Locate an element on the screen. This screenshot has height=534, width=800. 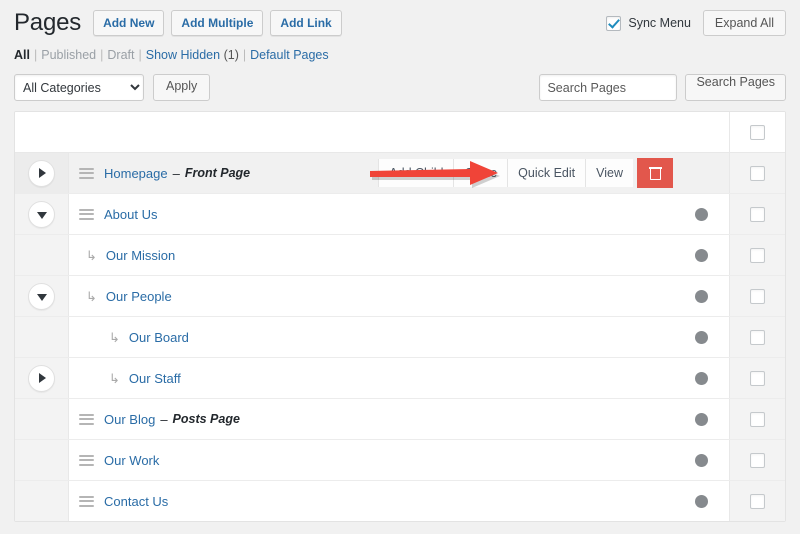
table-row: About Us is located at coordinates (400, 214).